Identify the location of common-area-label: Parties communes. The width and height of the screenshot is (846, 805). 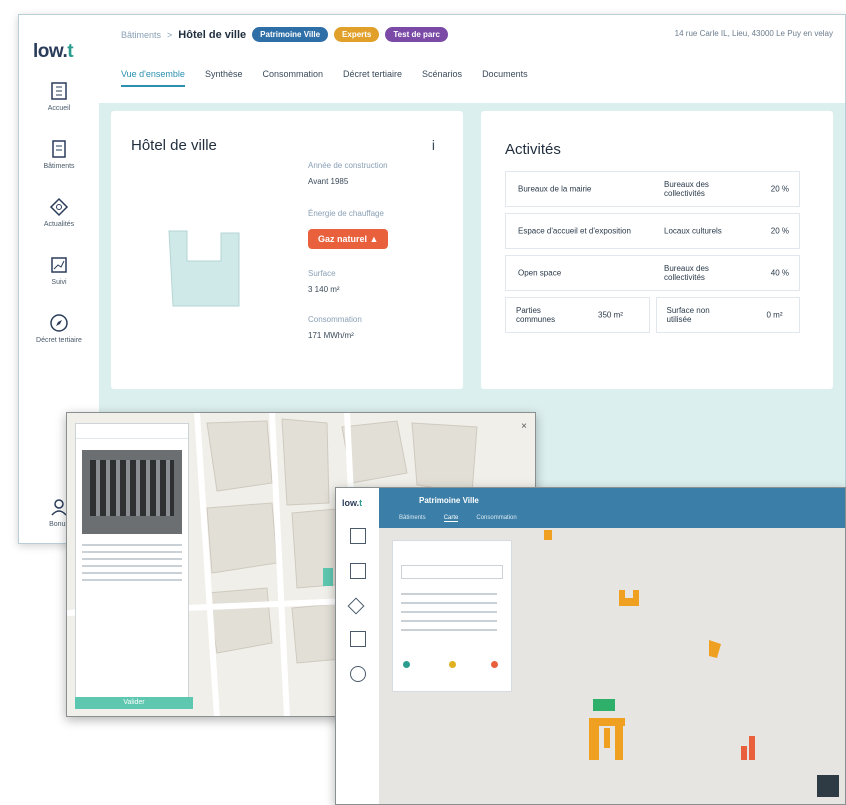
(536, 315).